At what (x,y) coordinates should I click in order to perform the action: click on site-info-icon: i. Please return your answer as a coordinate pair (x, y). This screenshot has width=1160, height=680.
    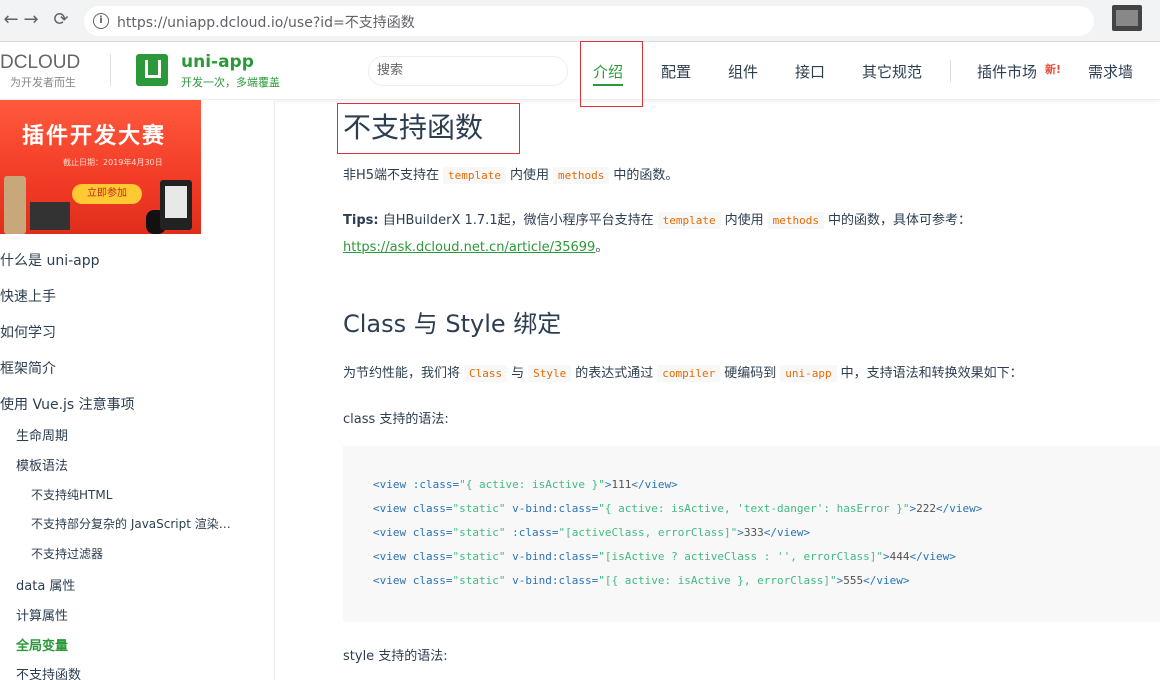
    Looking at the image, I should click on (101, 21).